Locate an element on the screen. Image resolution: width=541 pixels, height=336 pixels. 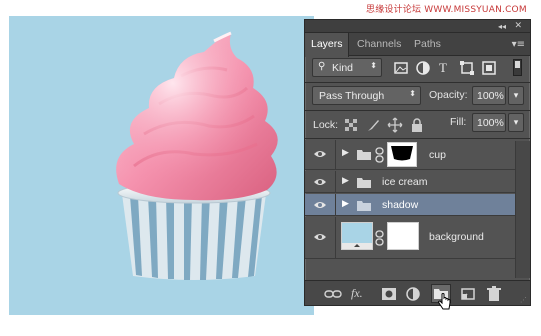
layer-name: background is located at coordinates (456, 237).